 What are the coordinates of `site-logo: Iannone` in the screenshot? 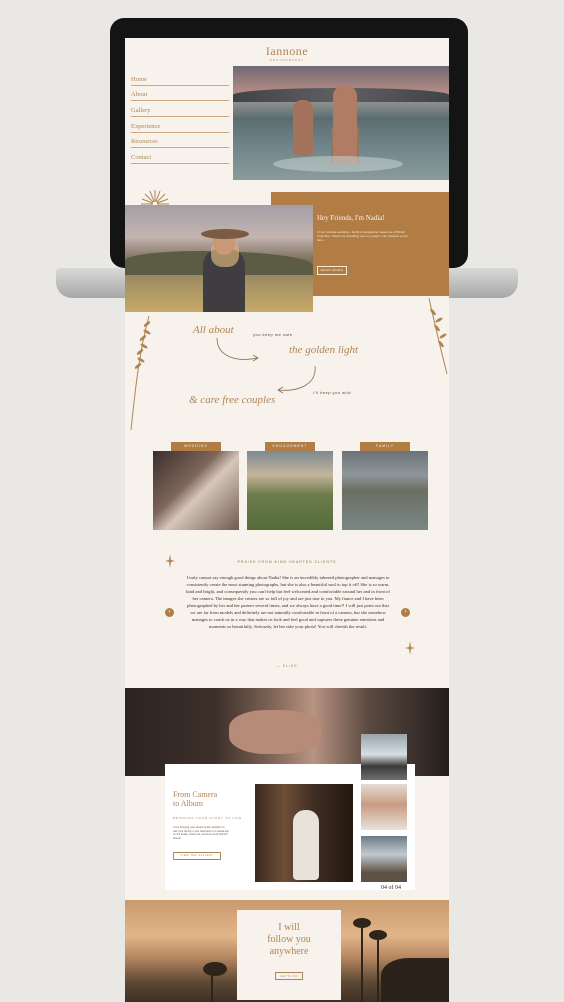 It's located at (287, 51).